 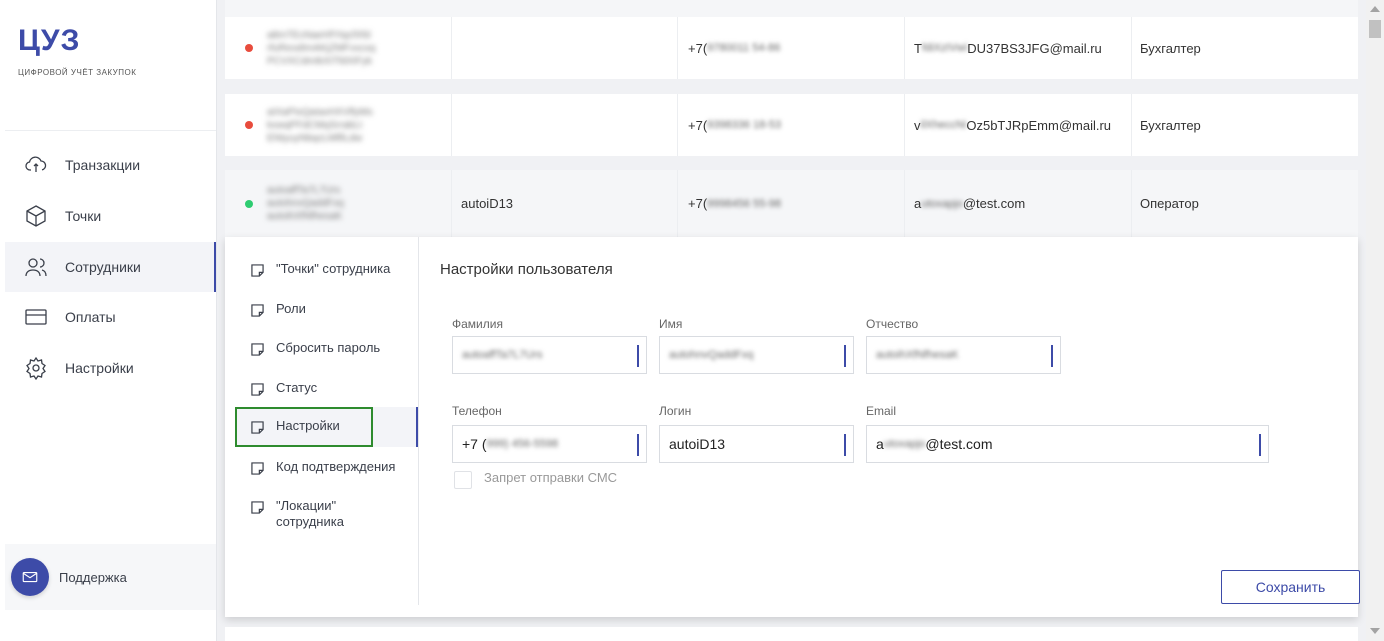 I want to click on panel-title: Настройки пользователя, so click(x=526, y=269).